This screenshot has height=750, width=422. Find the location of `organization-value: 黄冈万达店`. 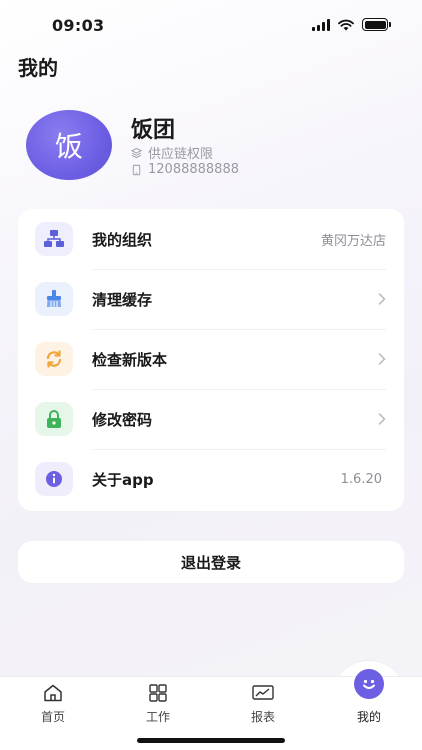

organization-value: 黄冈万达店 is located at coordinates (353, 241).